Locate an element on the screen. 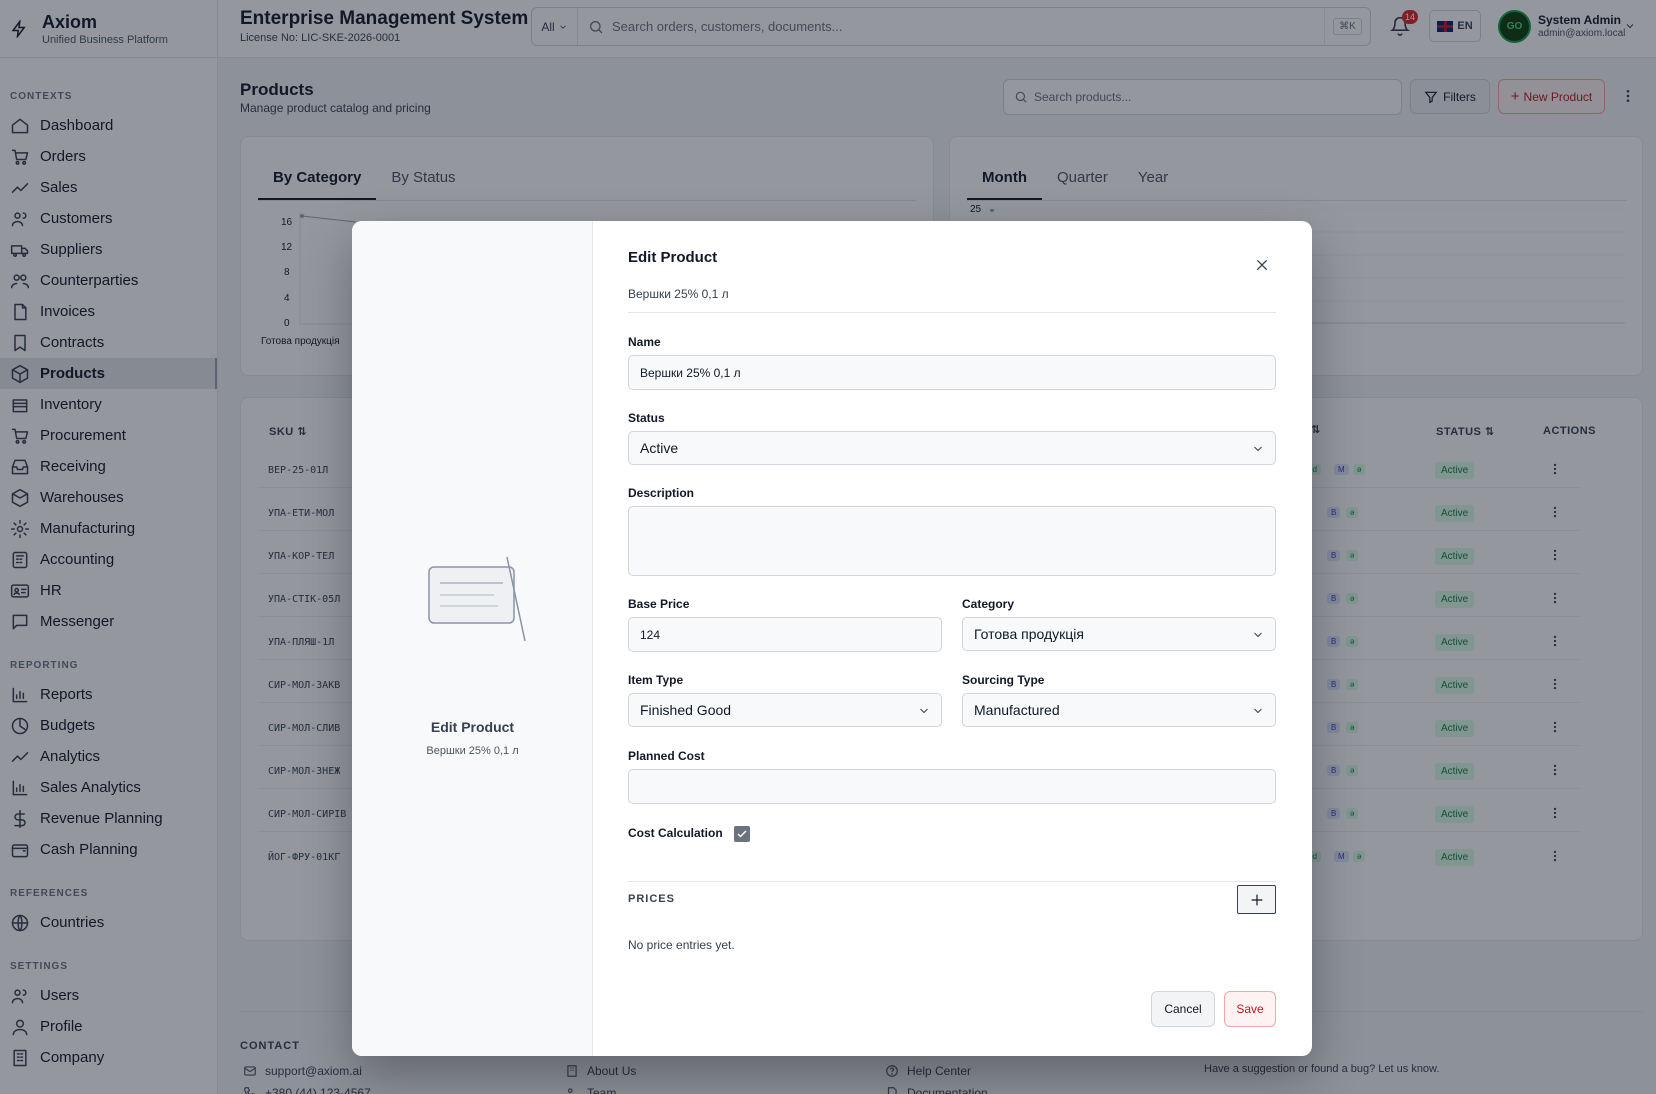  illustration-title: Edit Product is located at coordinates (472, 727).